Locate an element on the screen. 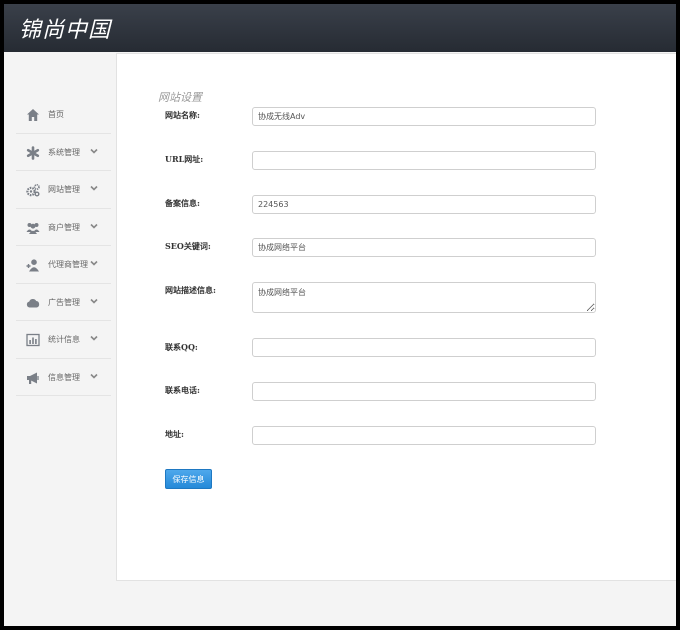 The width and height of the screenshot is (680, 630). sidebar-item-home: 首页 is located at coordinates (63, 115).